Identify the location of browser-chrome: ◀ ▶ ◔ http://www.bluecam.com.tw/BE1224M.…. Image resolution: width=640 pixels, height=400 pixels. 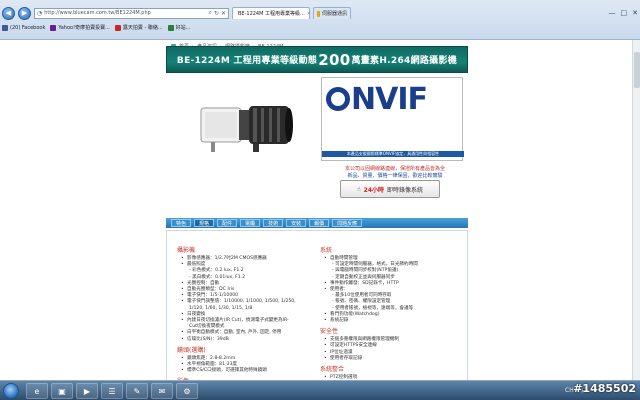
(320, 20).